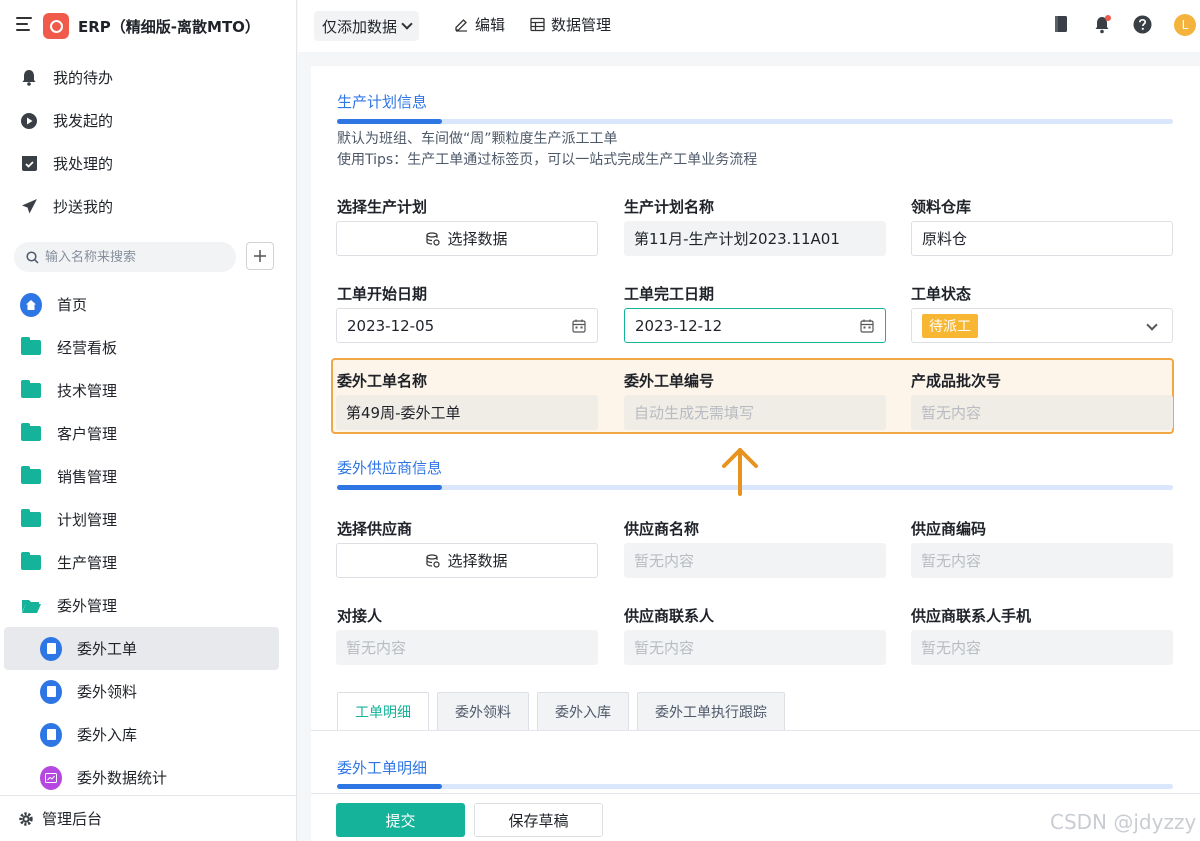 This screenshot has height=841, width=1200. I want to click on section-title-supplier: 委外供应商信息, so click(390, 468).